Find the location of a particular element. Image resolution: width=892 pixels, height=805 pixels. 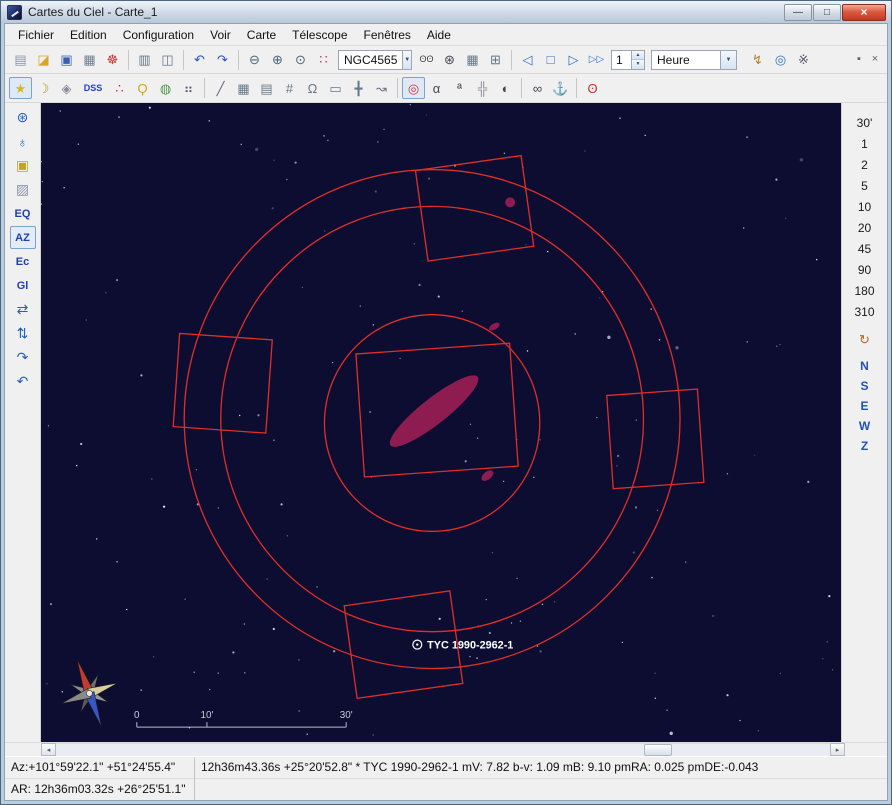

show-nebulae-icon: ◍ is located at coordinates (165, 88).